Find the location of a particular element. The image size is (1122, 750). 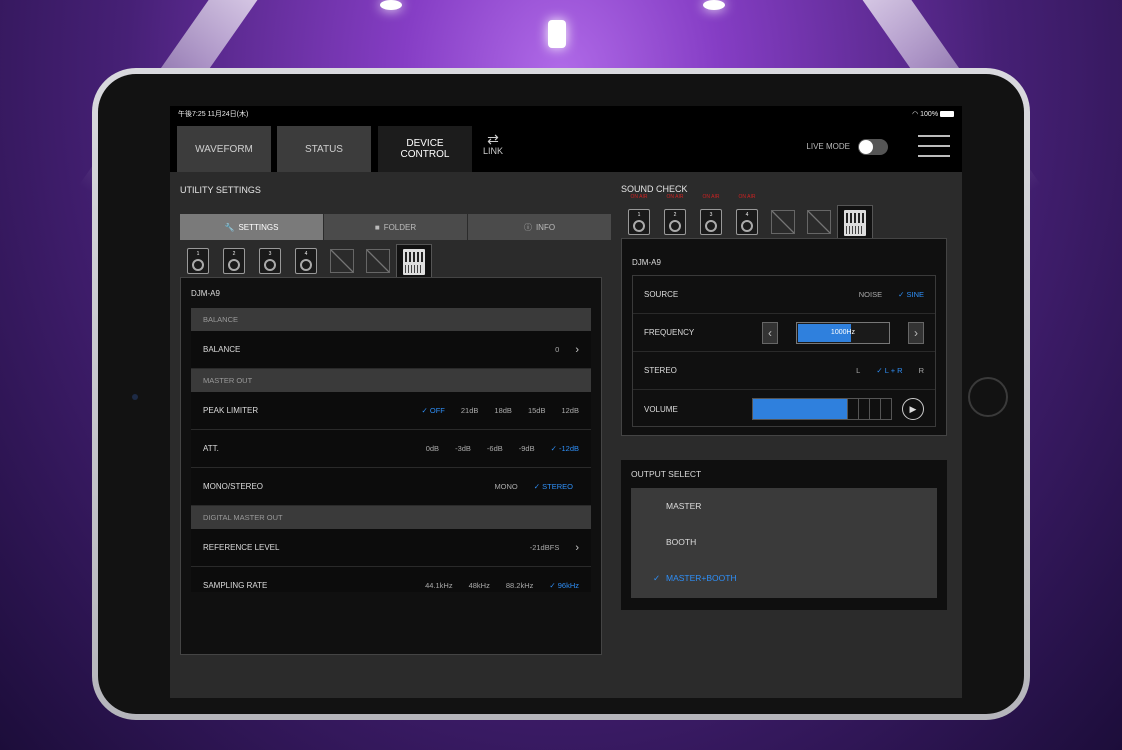

sc-row-frequency: FREQUENCY ‹ 1000Hz › is located at coordinates (784, 333).